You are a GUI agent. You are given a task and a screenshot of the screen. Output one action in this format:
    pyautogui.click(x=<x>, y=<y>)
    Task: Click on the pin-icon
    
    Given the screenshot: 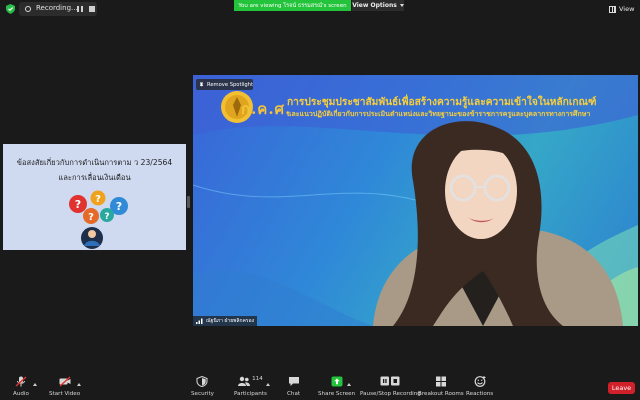 What is the action you would take?
    pyautogui.click(x=201, y=84)
    